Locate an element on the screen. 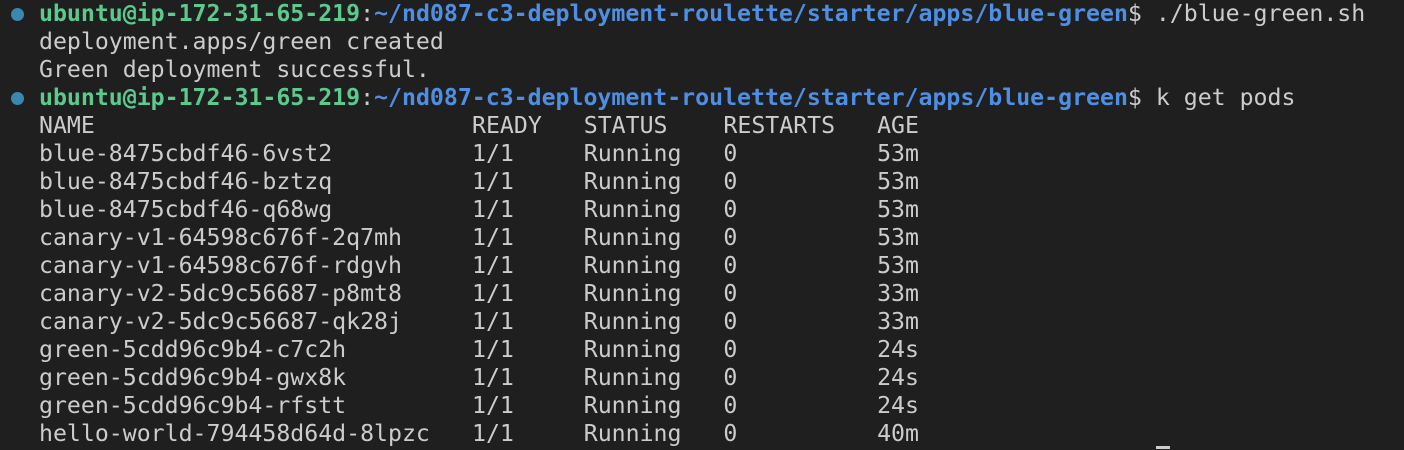  column-header: NAME is located at coordinates (67, 125).